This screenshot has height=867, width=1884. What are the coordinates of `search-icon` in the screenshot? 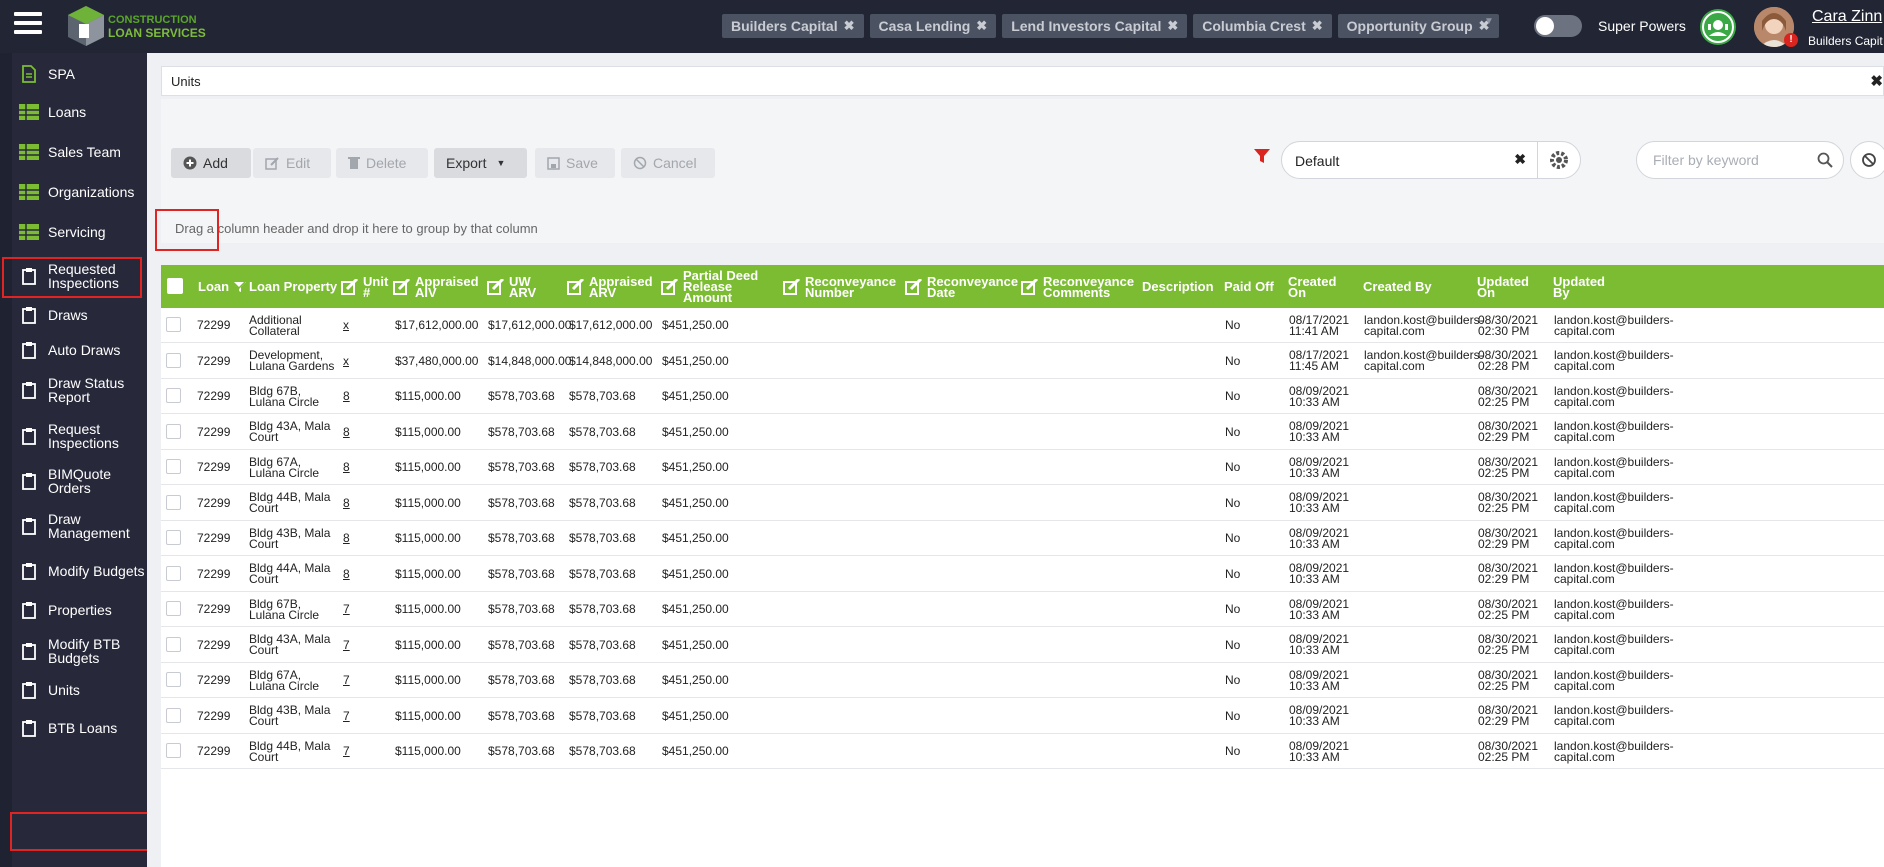 It's located at (1825, 160).